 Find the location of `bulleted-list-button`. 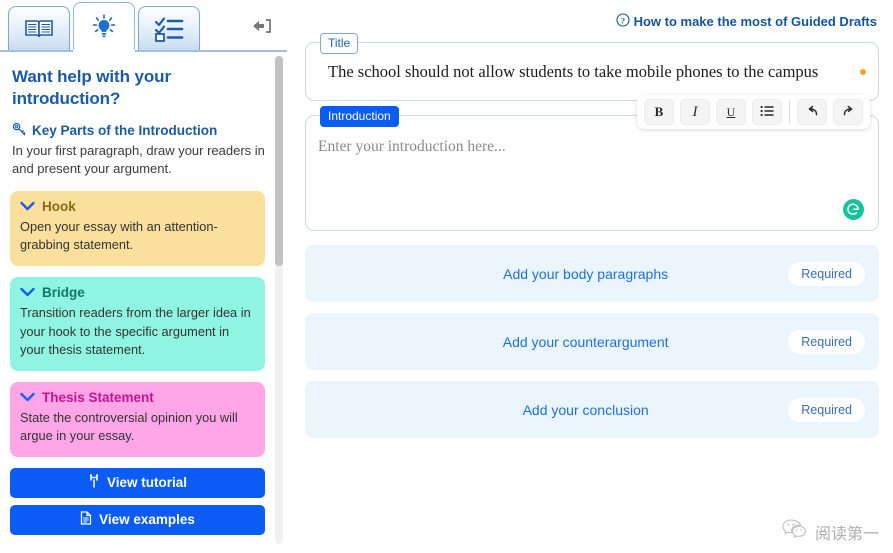

bulleted-list-button is located at coordinates (767, 112).